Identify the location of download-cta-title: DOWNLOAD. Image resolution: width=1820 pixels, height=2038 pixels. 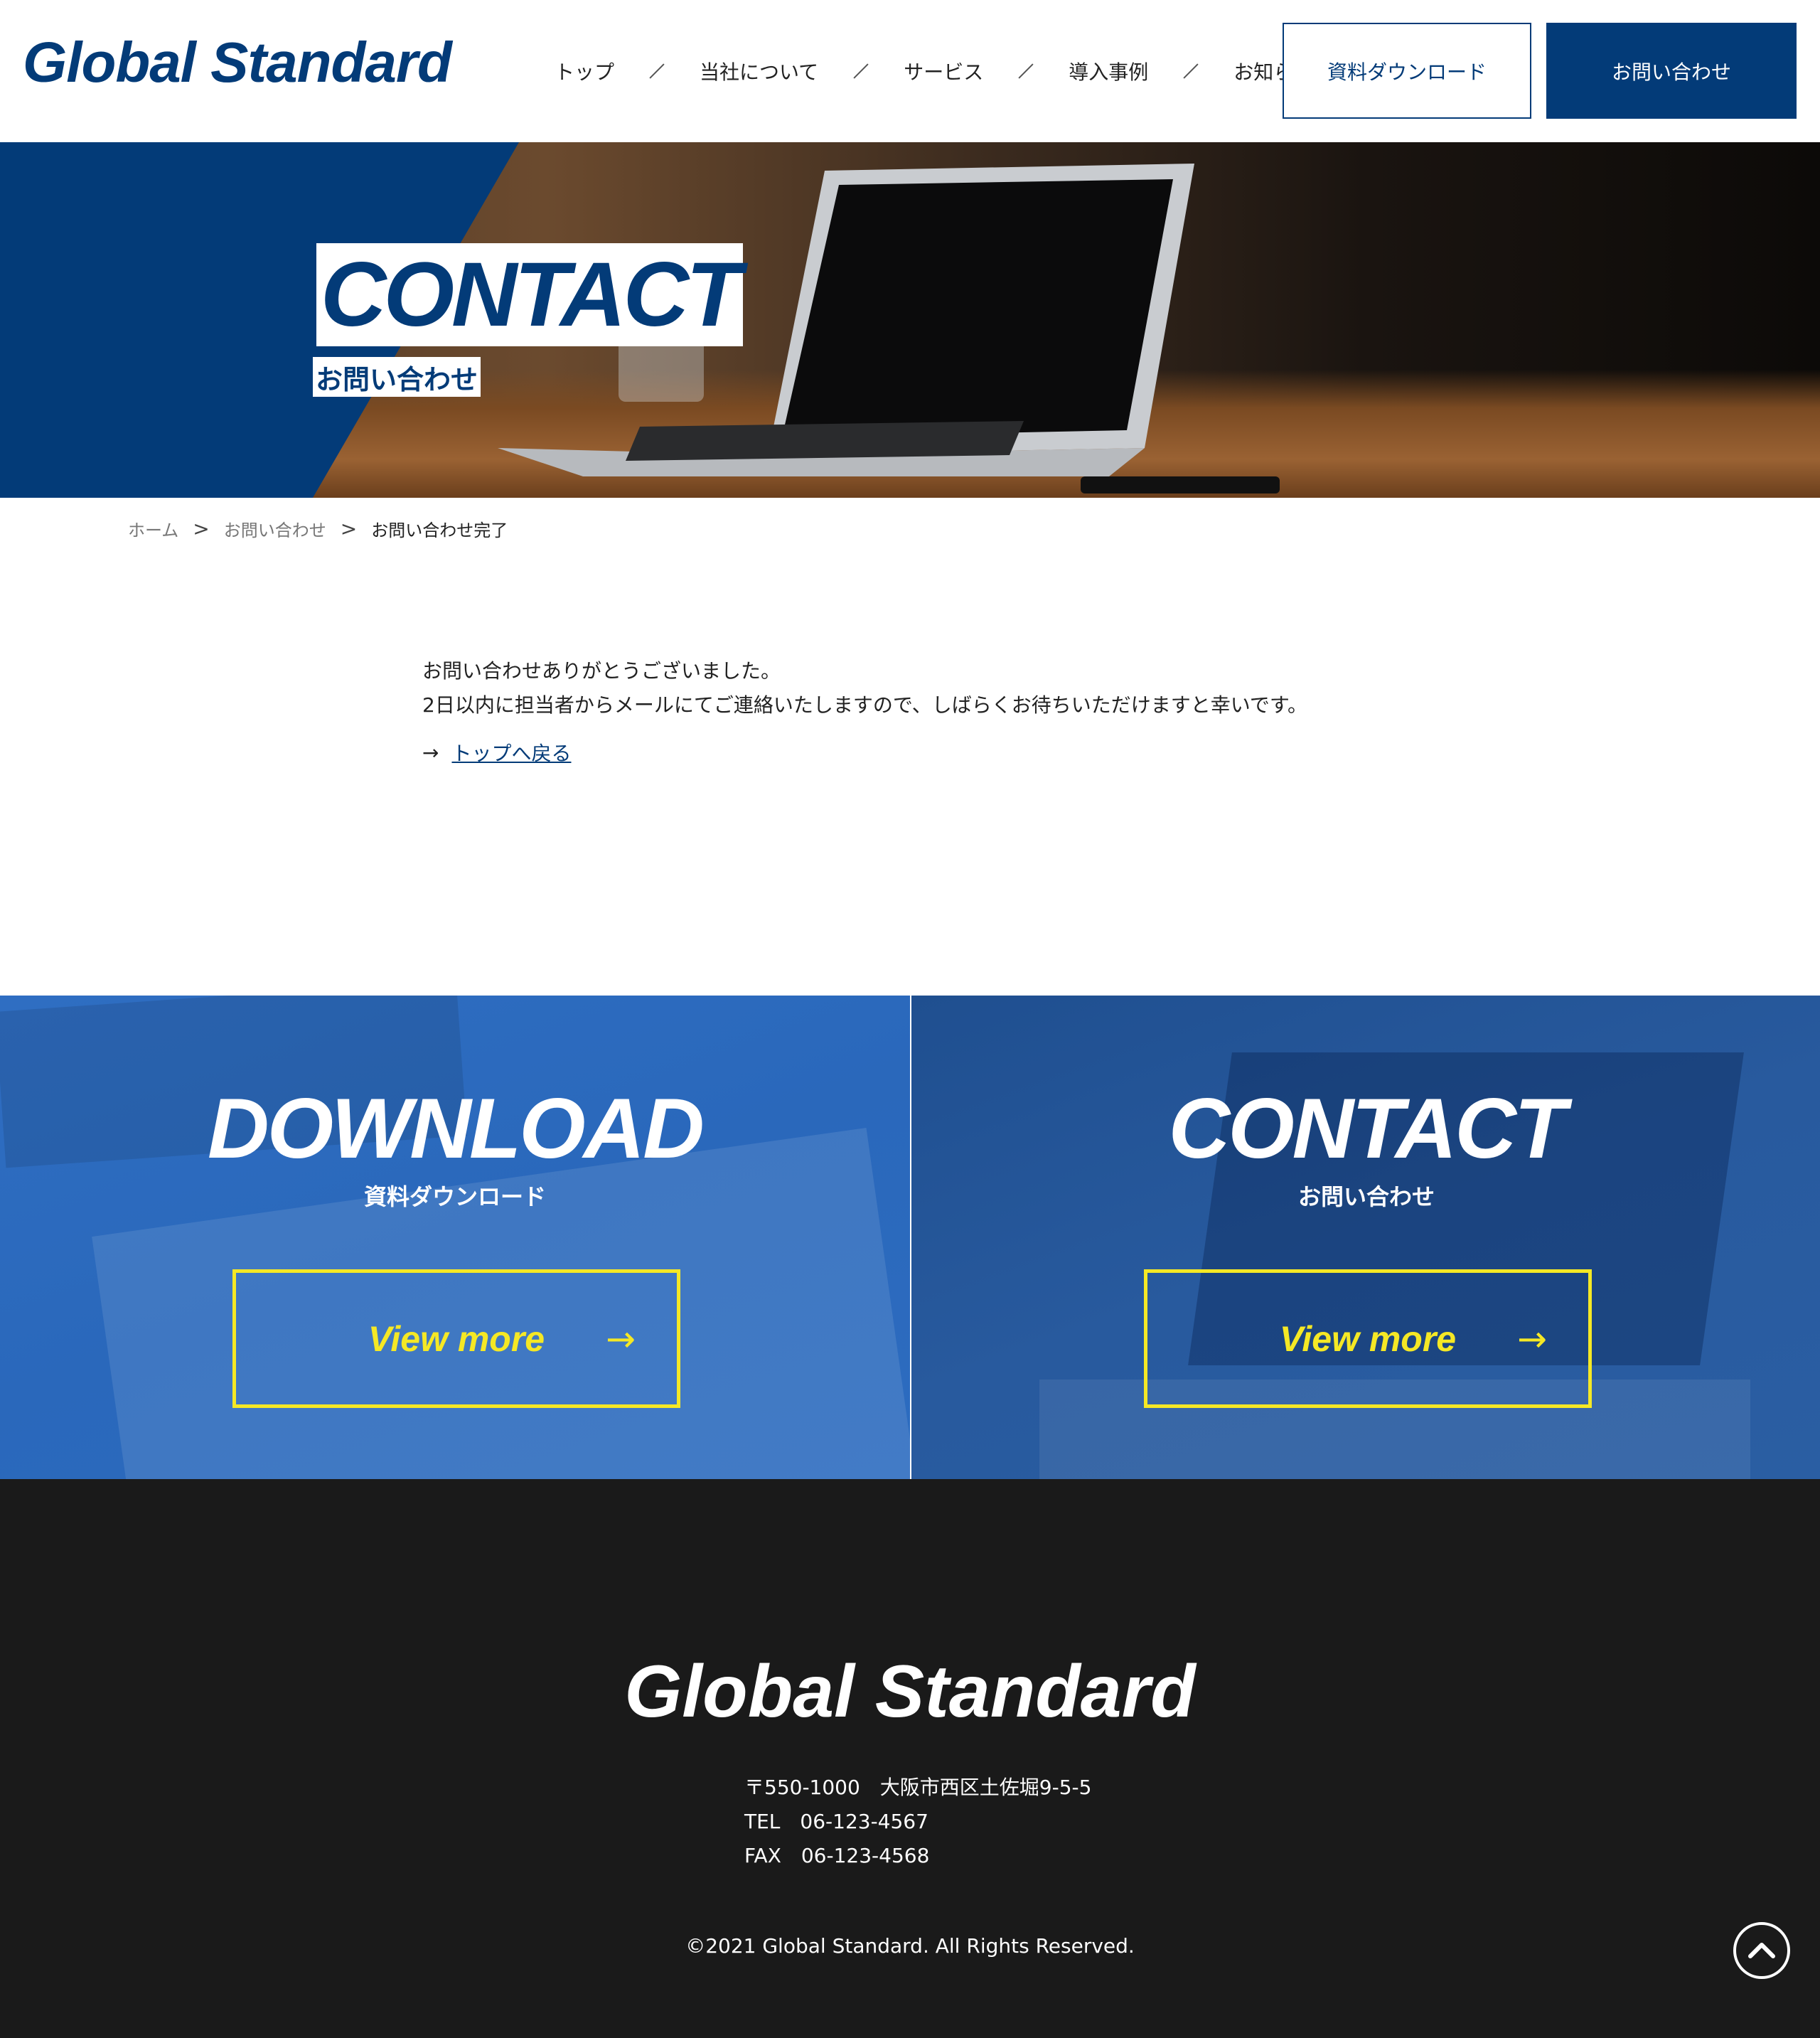
(457, 1129).